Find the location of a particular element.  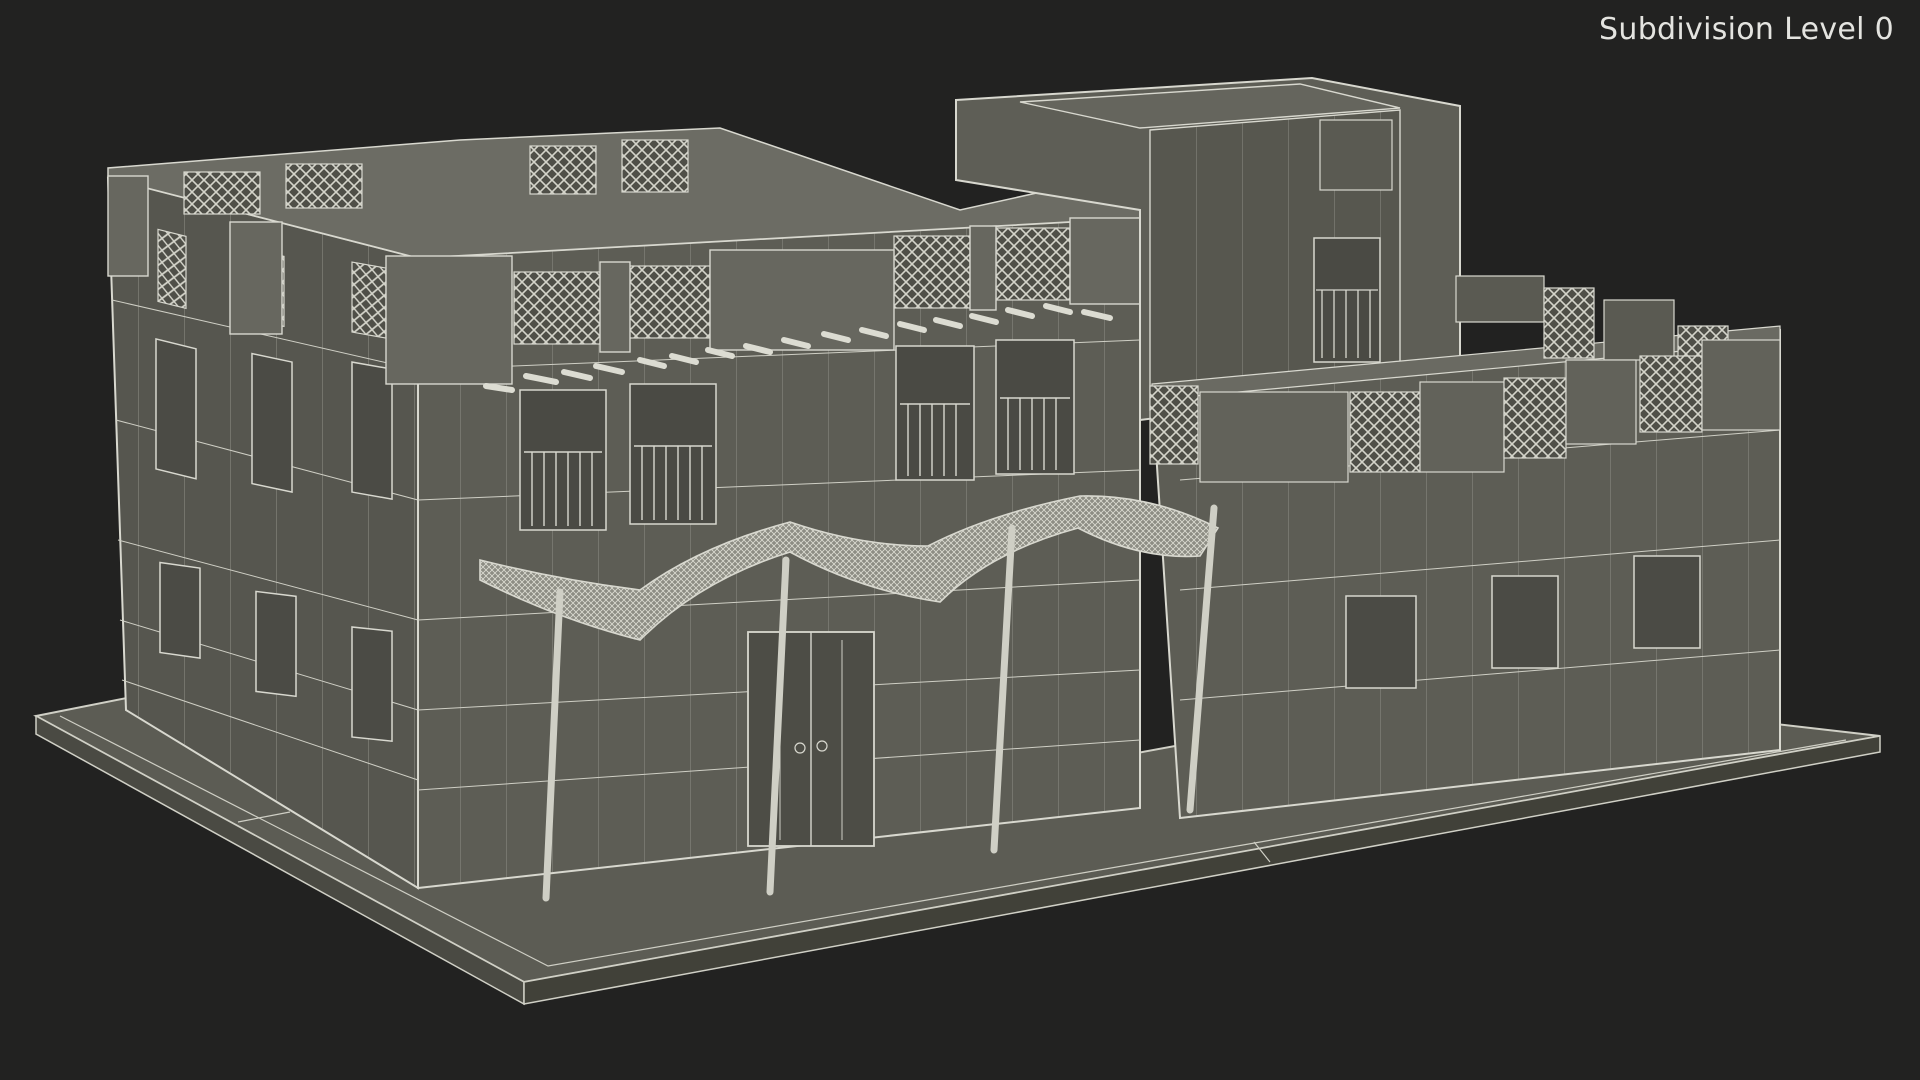

entrance-double-door is located at coordinates (811, 739).